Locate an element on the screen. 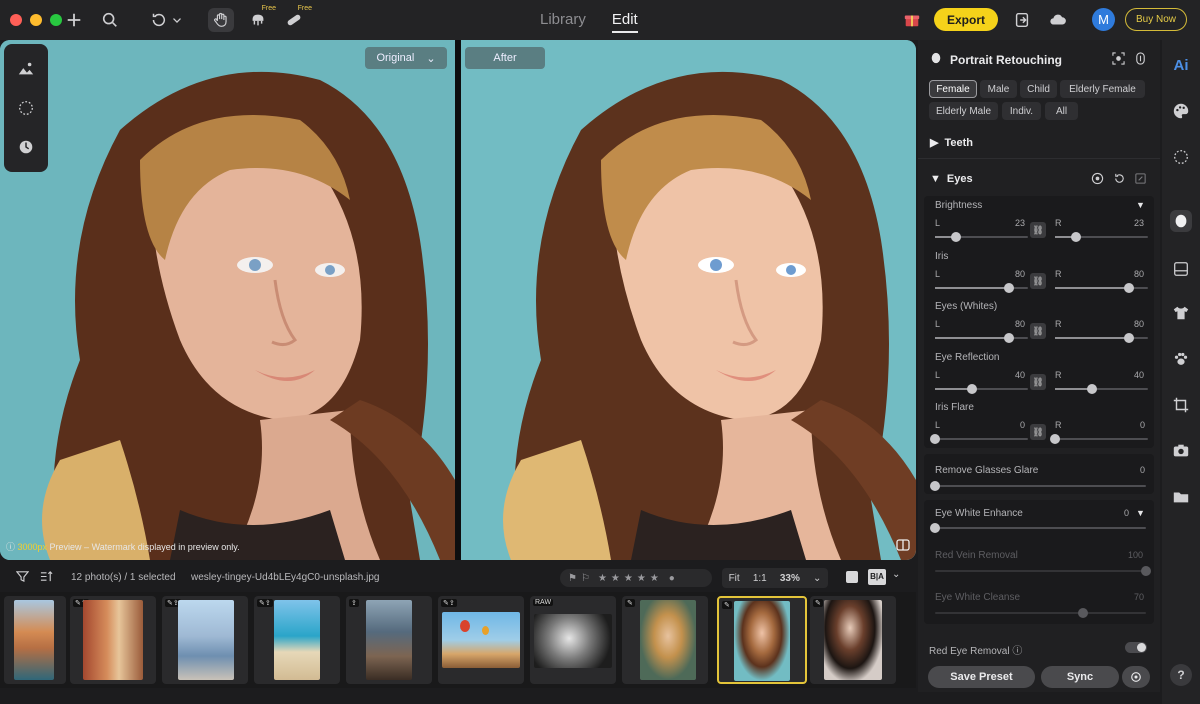 This screenshot has height=704, width=1200. mask-icon is located at coordinates (1140, 60).